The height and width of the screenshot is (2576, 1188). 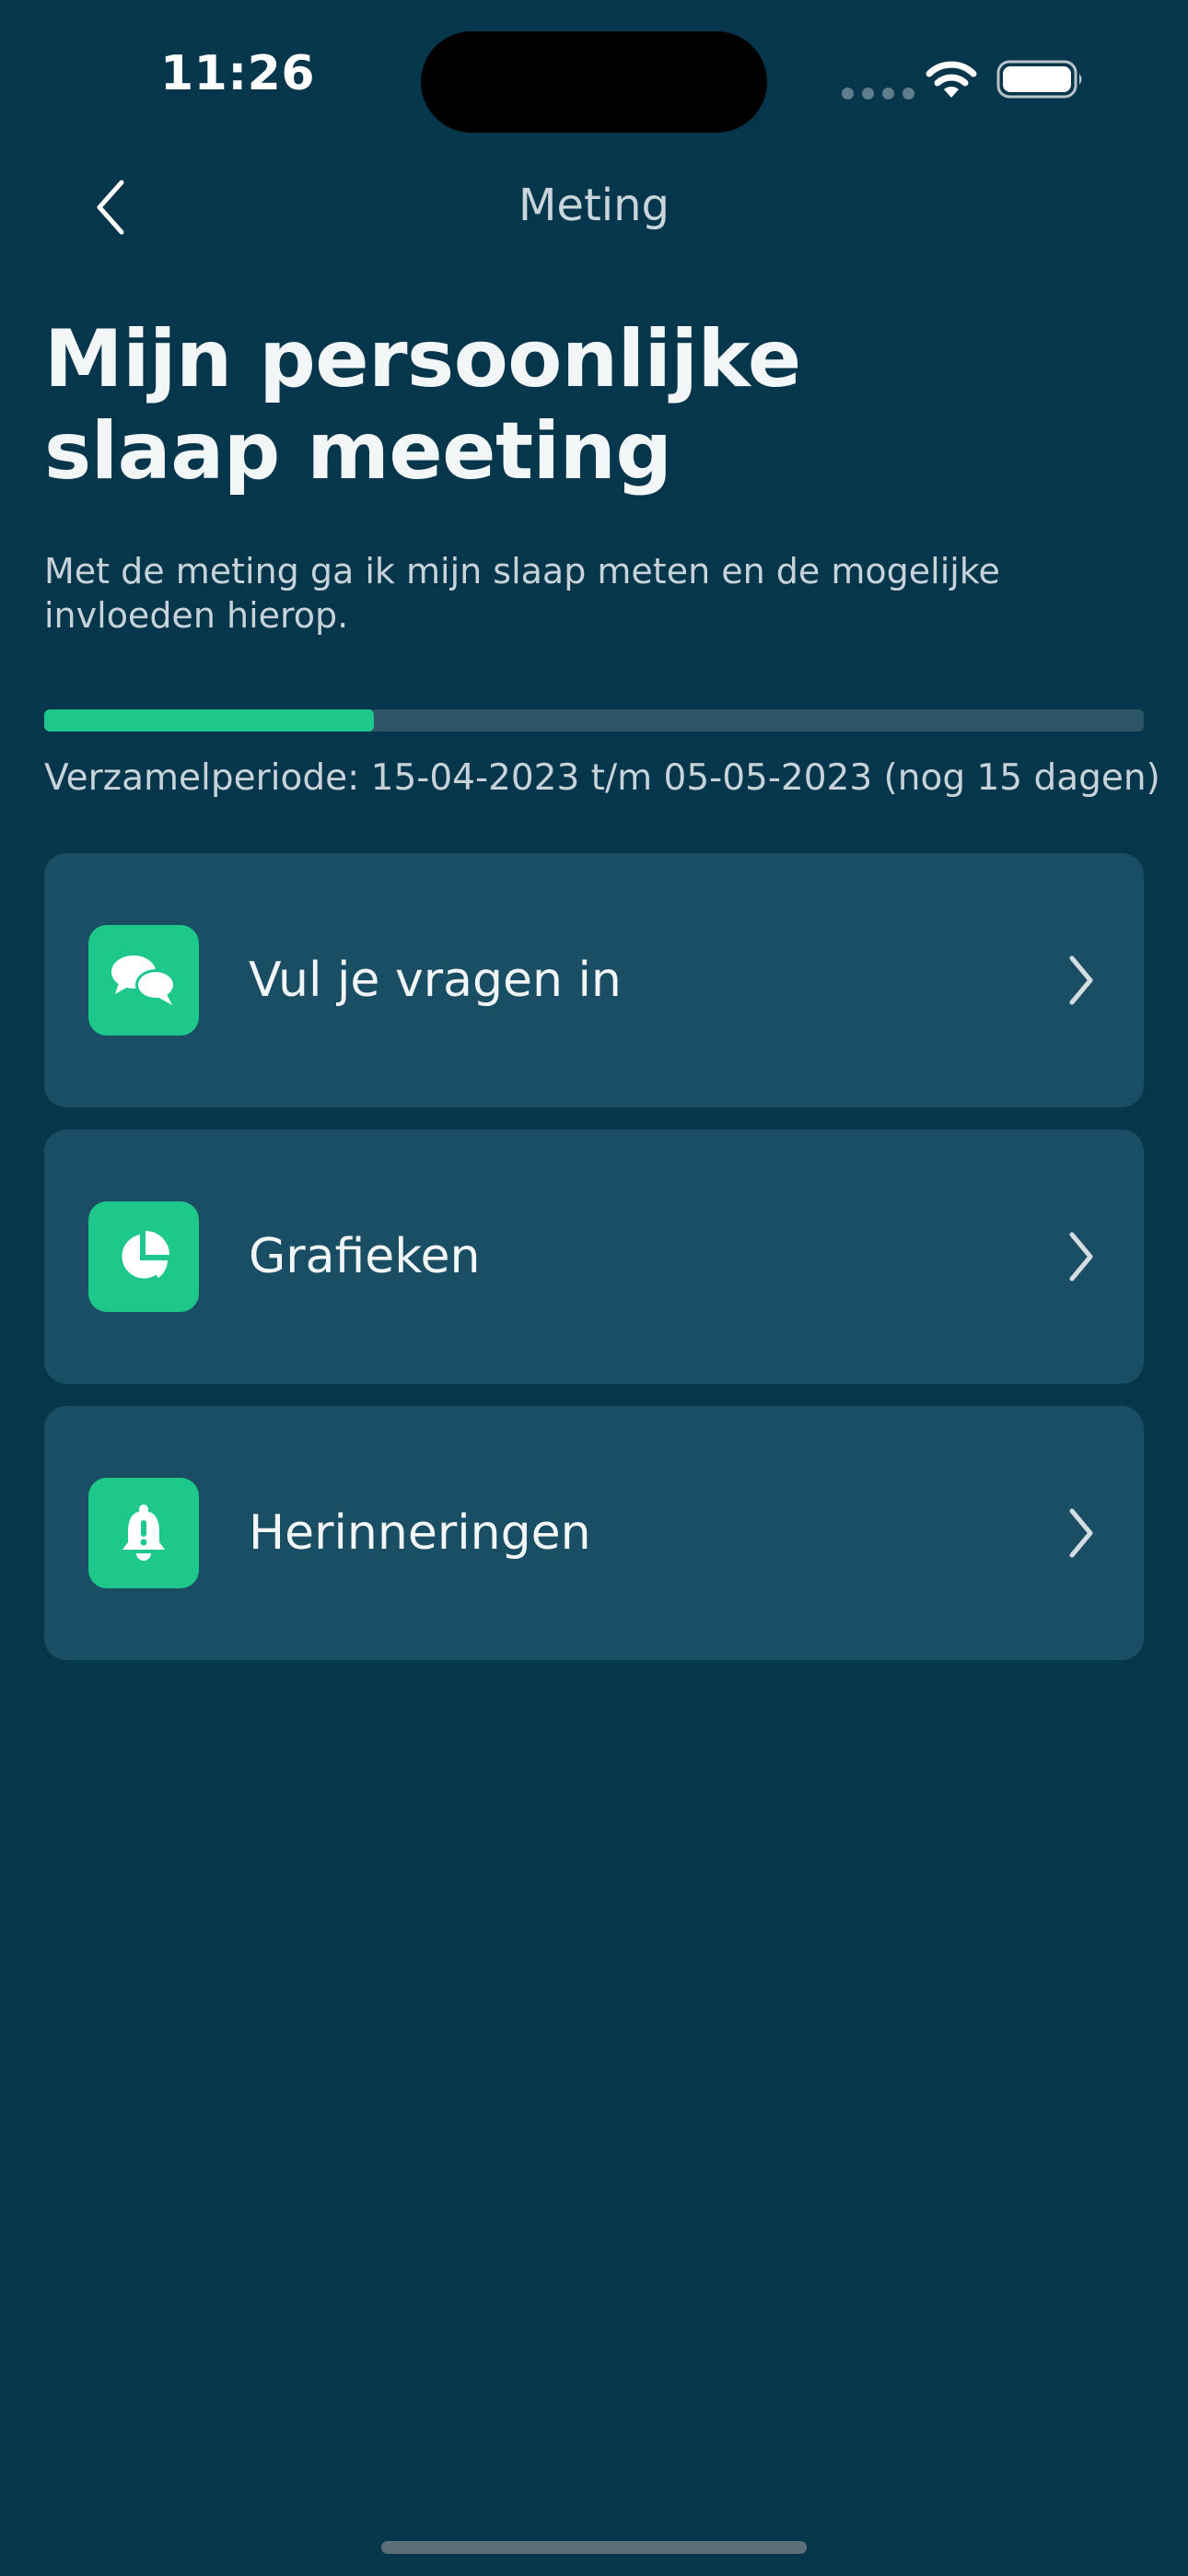 What do you see at coordinates (209, 720) in the screenshot?
I see `progress-fill` at bounding box center [209, 720].